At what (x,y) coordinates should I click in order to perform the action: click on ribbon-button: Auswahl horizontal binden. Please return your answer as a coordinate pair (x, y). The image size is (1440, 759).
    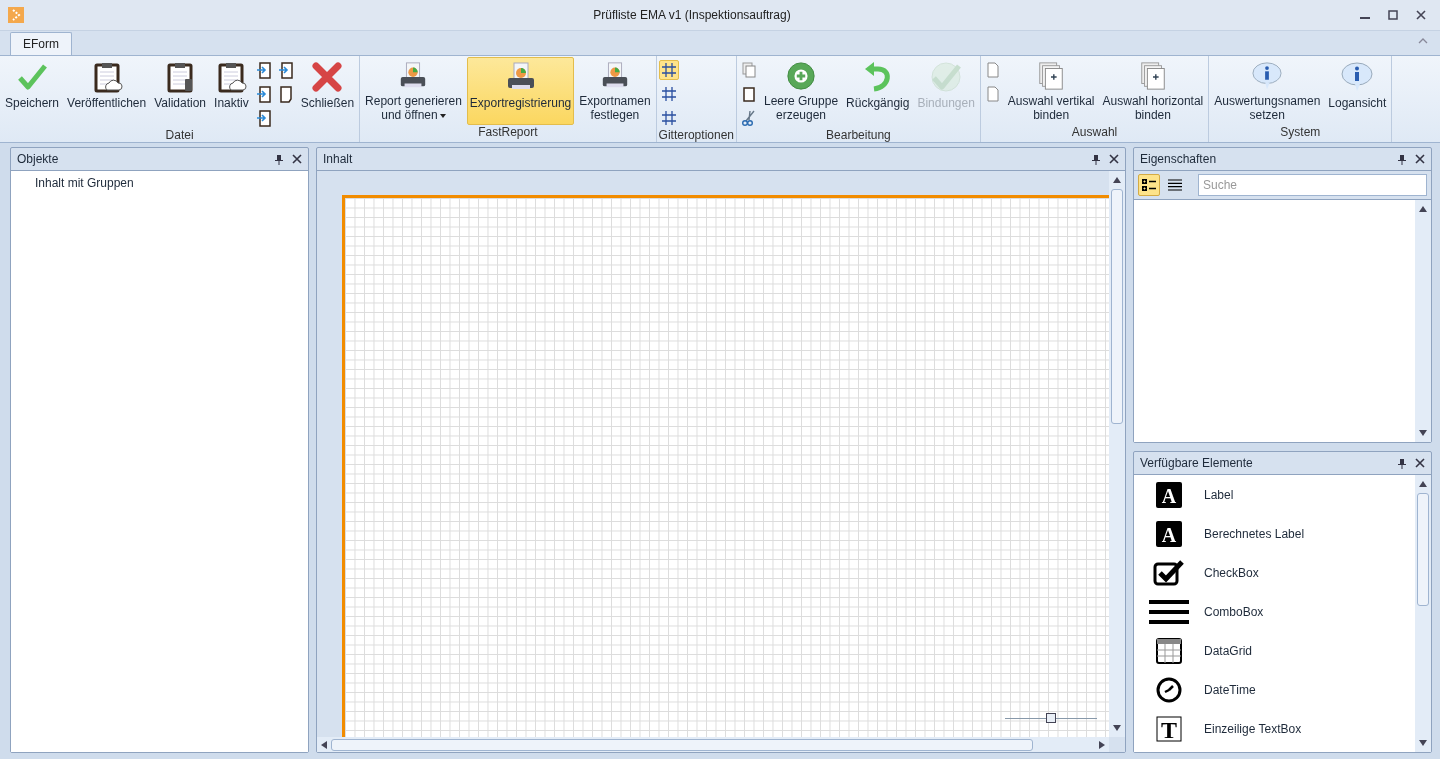
    Looking at the image, I should click on (1153, 91).